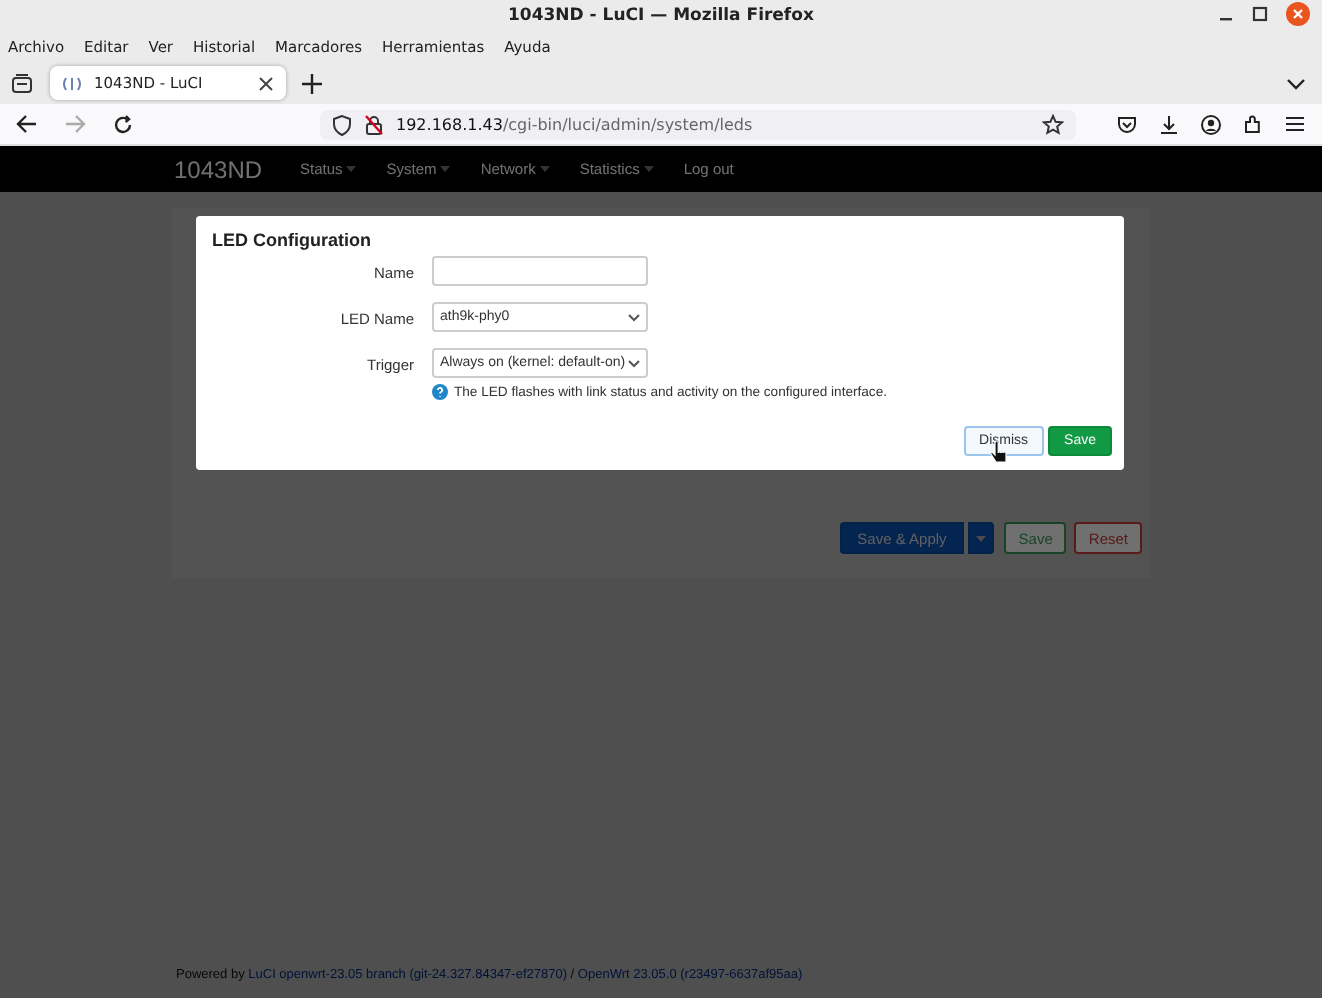 The image size is (1322, 998). Describe the element at coordinates (661, 15) in the screenshot. I see `window-title: 1043ND - LuCI — Mozilla Firefox` at that location.